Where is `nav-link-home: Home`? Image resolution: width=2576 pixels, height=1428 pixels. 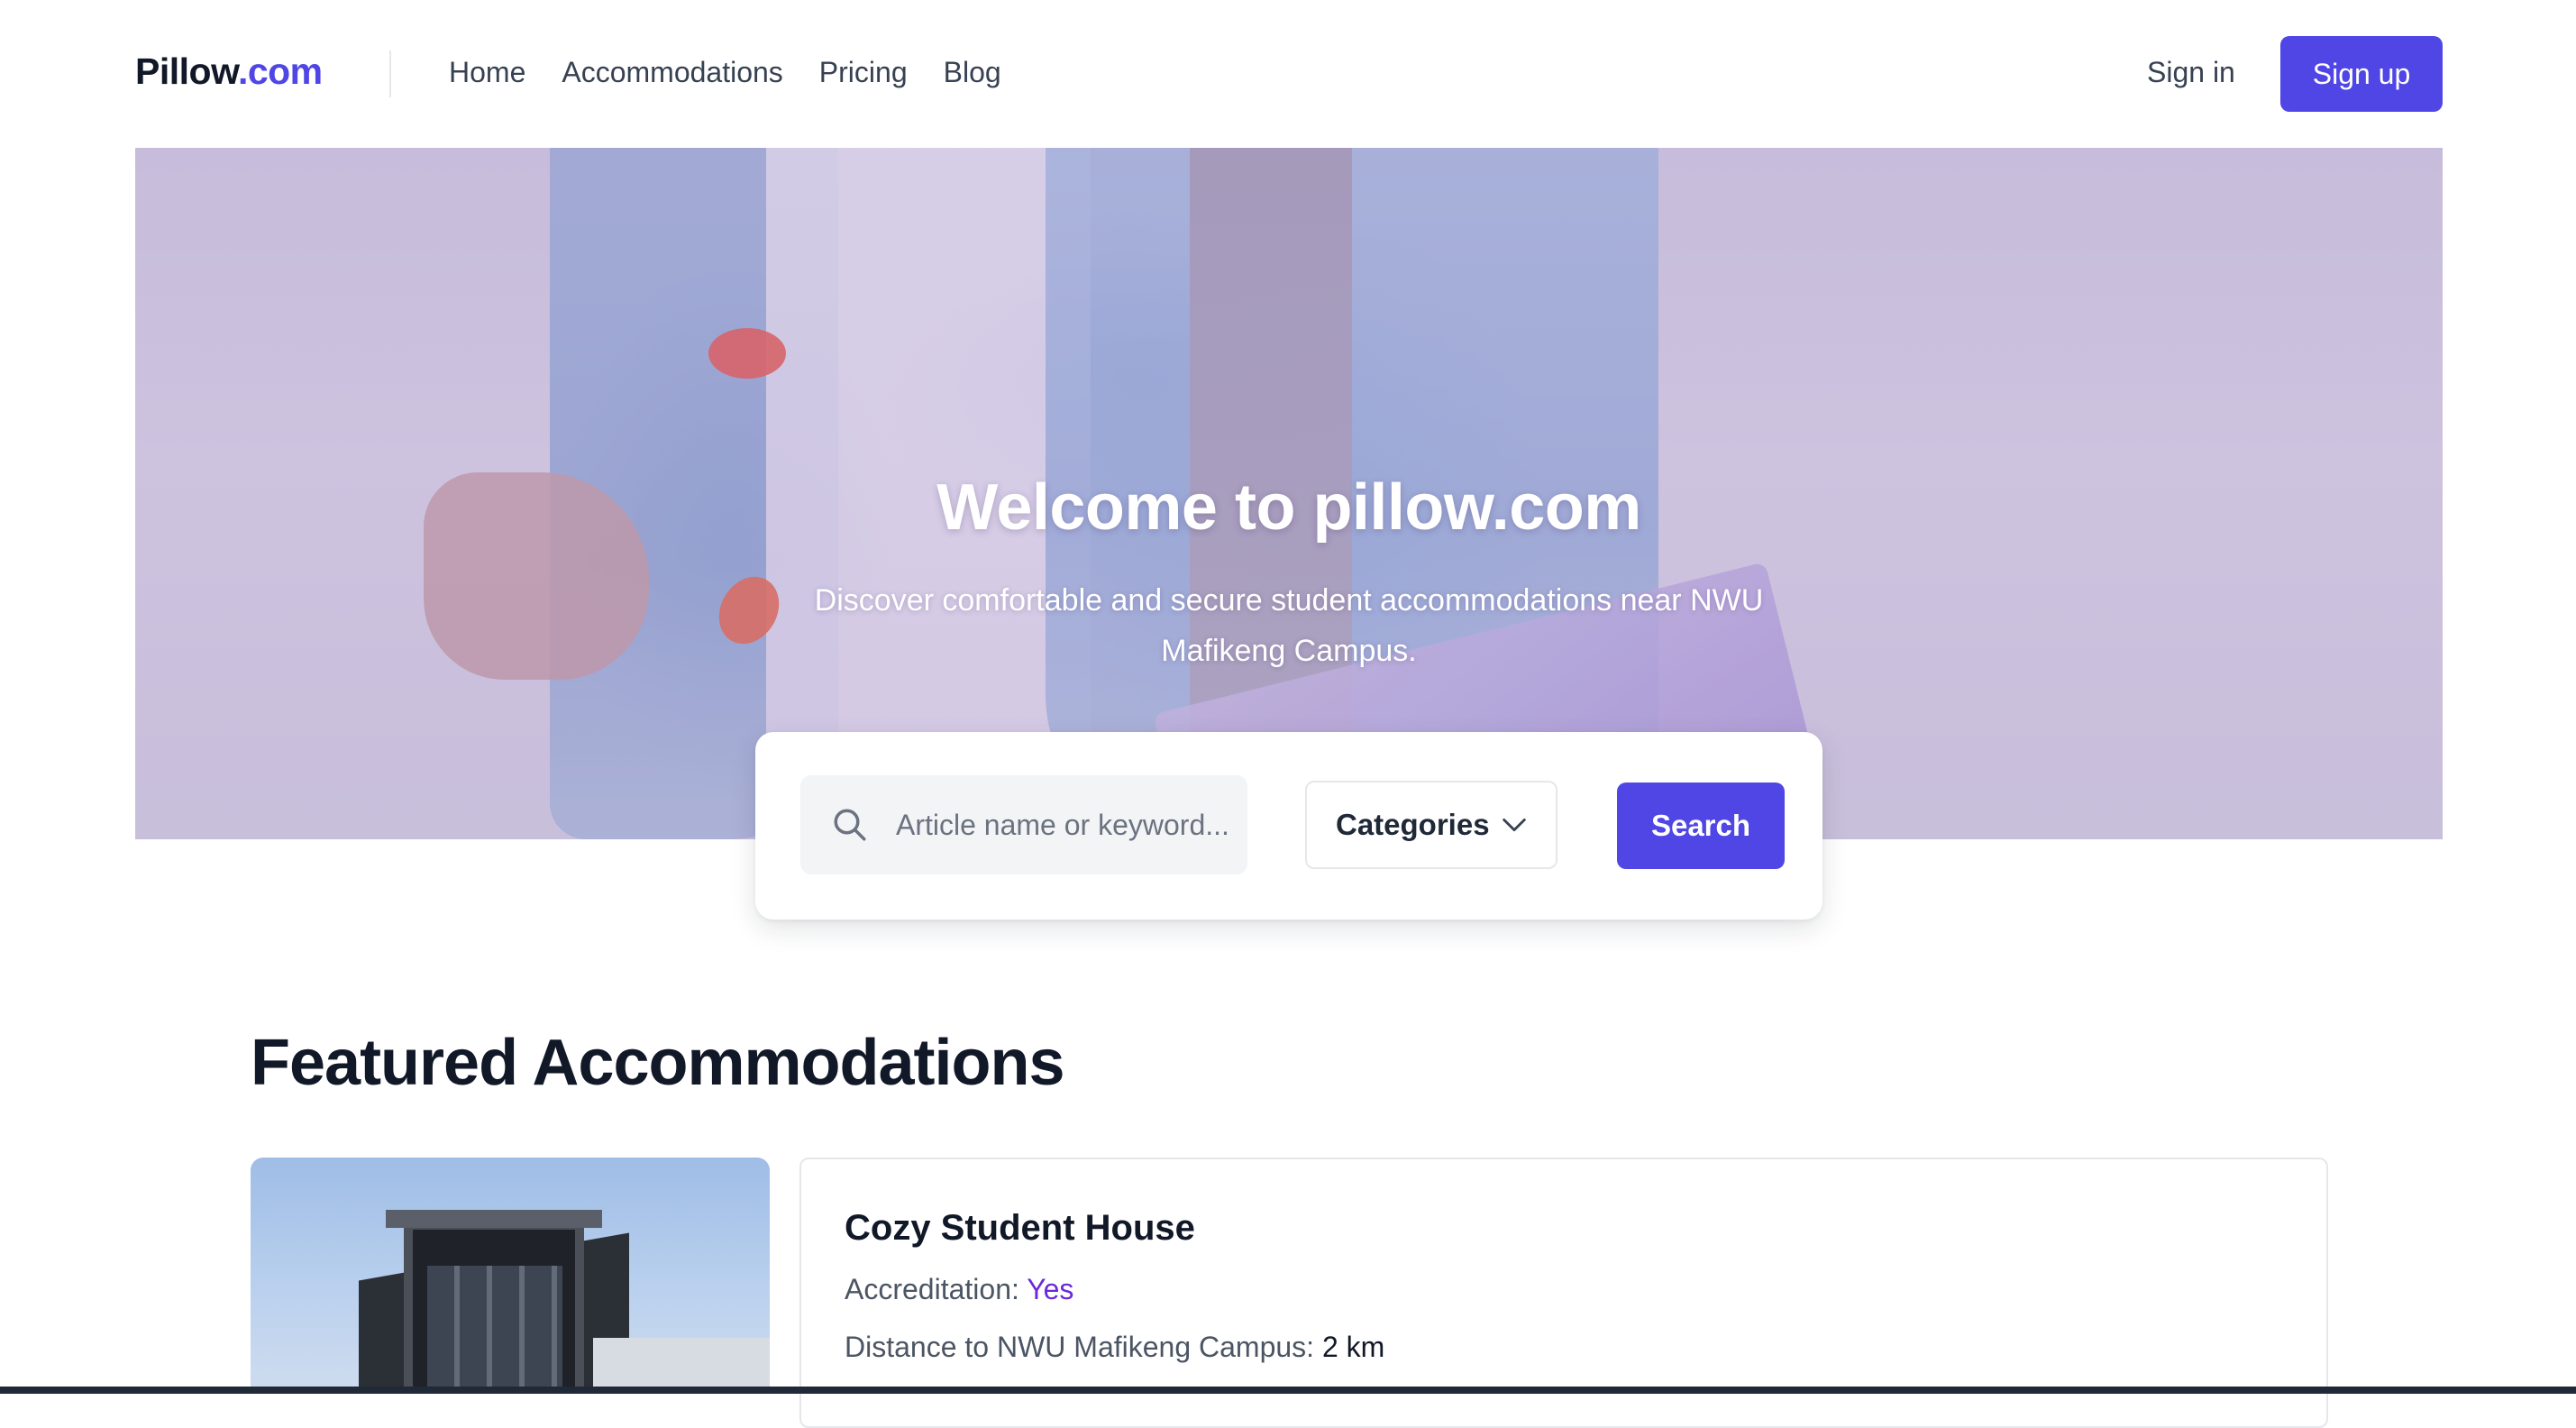
nav-link-home: Home is located at coordinates (487, 72).